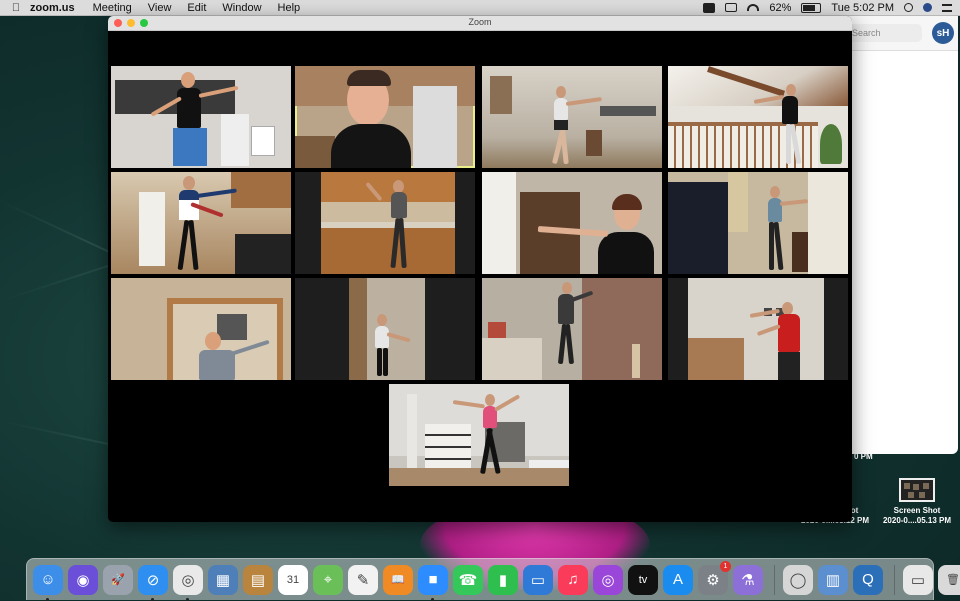 The height and width of the screenshot is (601, 960). I want to click on search-input: Search, so click(883, 33).